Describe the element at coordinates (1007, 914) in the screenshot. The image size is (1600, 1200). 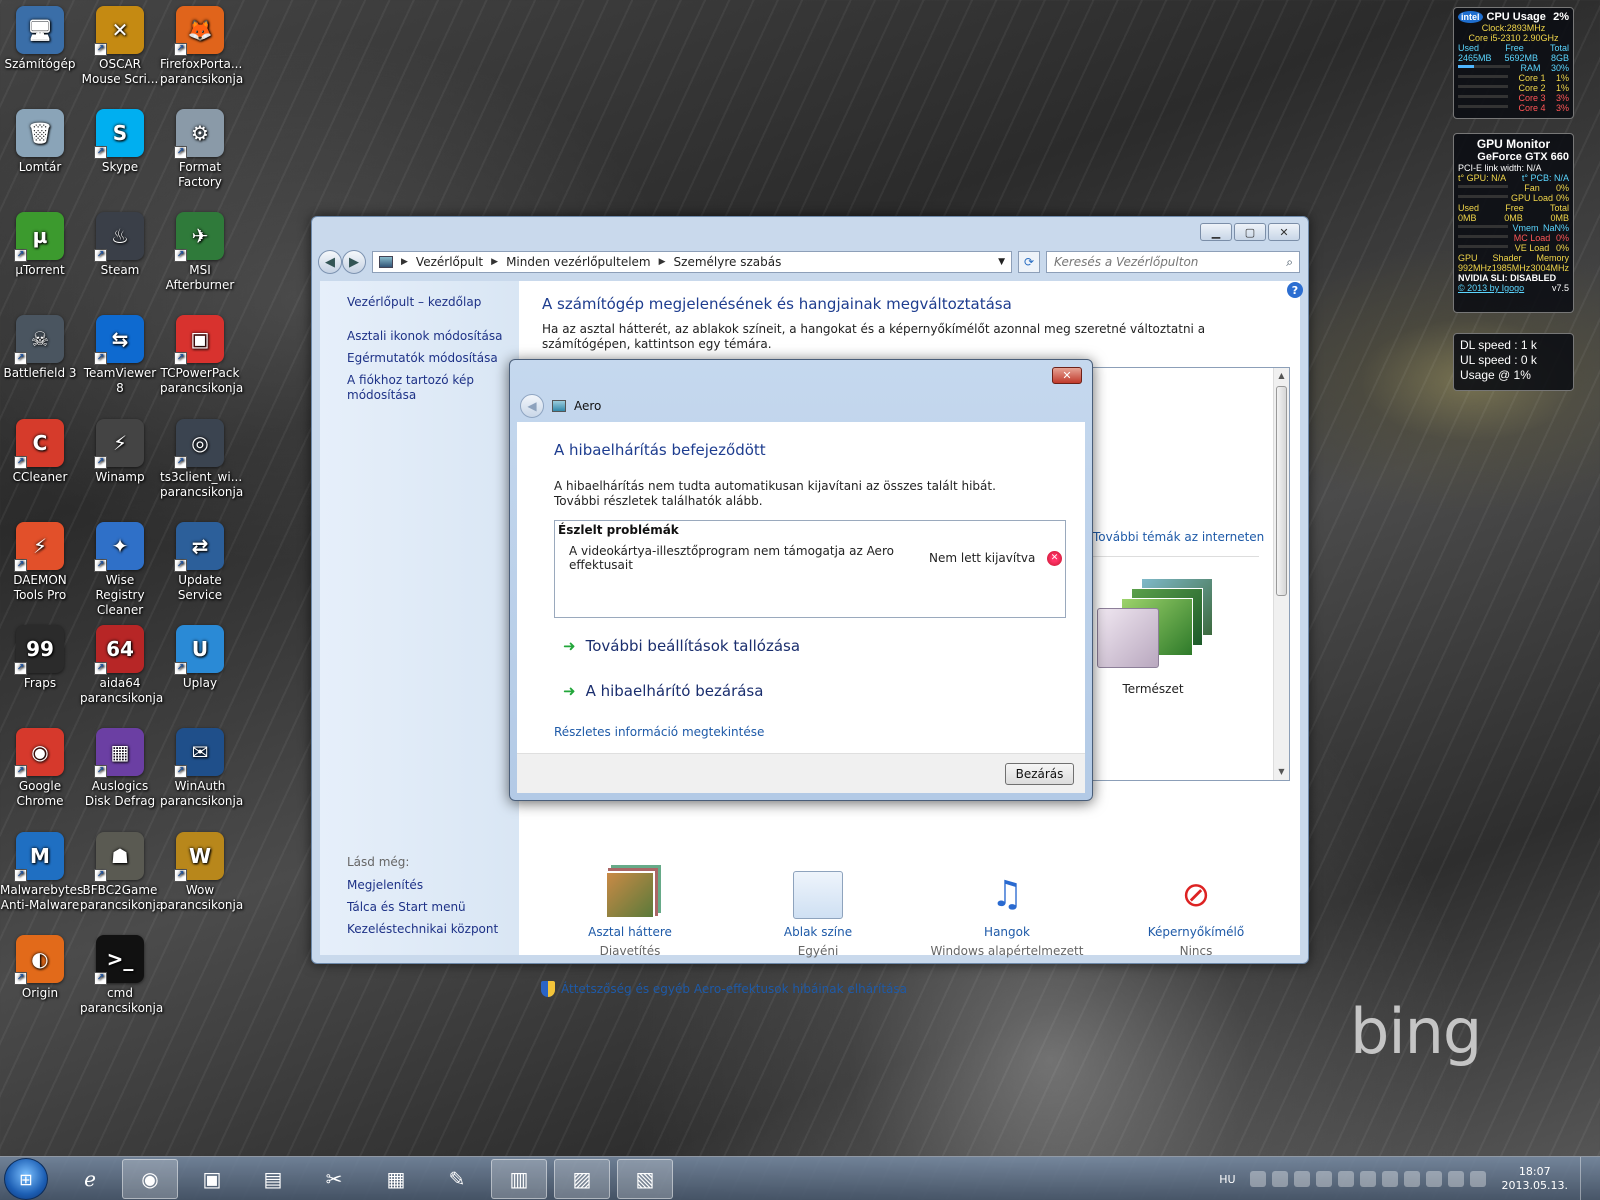
I see `sounds-option: ♫ Hangok Windows alapértelmezett` at that location.